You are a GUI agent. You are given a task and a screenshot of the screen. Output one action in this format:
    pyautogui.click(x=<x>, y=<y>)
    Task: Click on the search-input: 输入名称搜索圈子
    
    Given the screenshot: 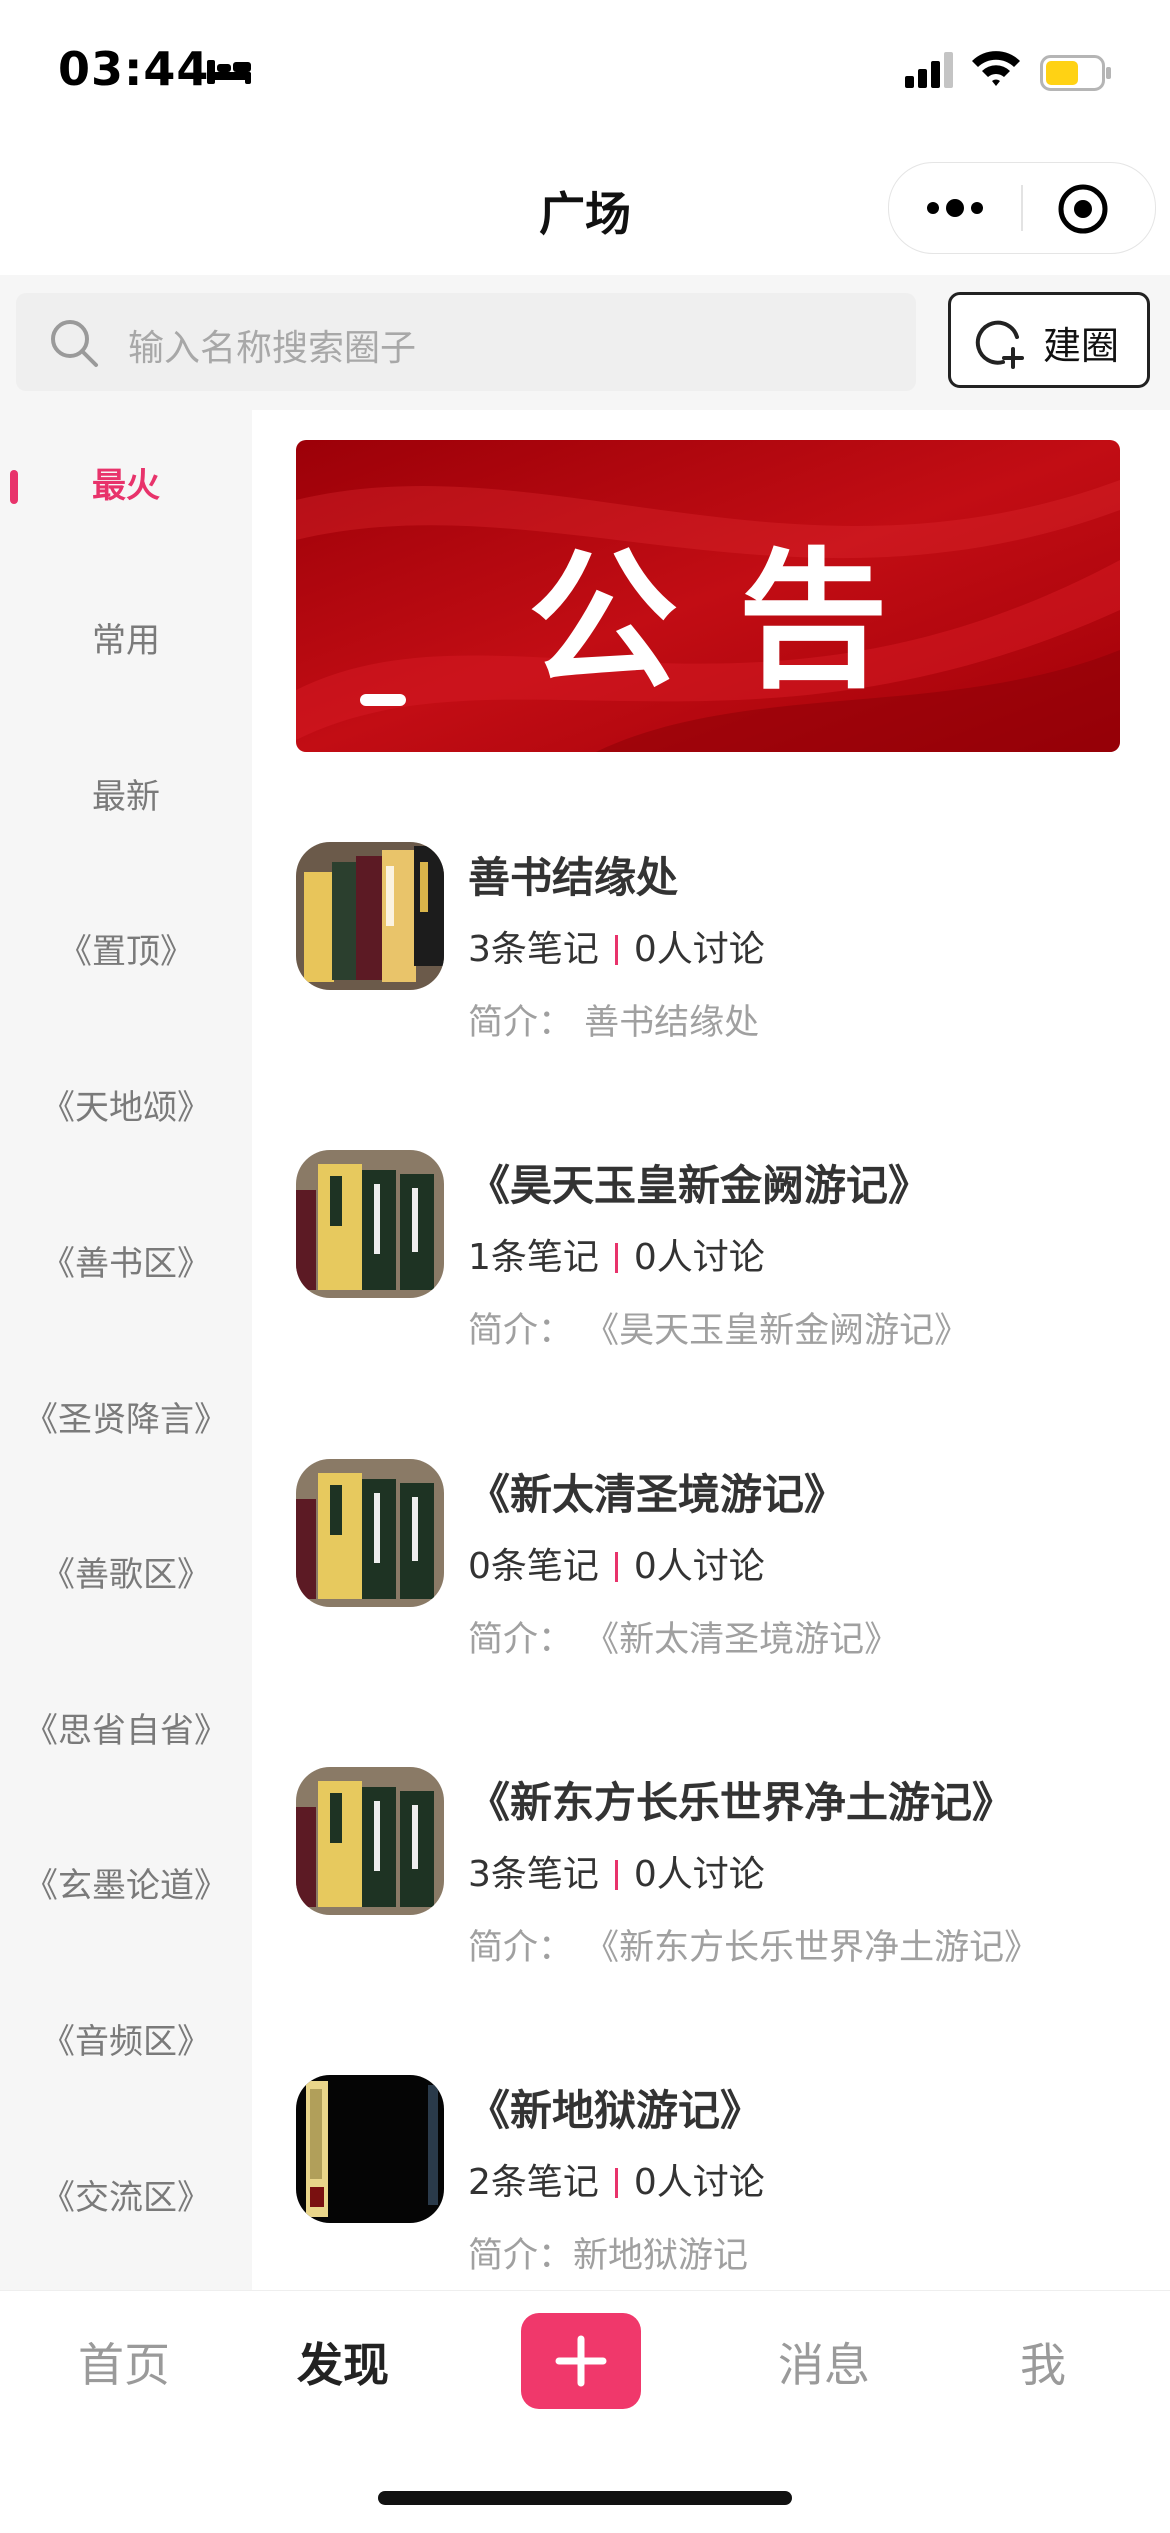 What is the action you would take?
    pyautogui.click(x=466, y=342)
    